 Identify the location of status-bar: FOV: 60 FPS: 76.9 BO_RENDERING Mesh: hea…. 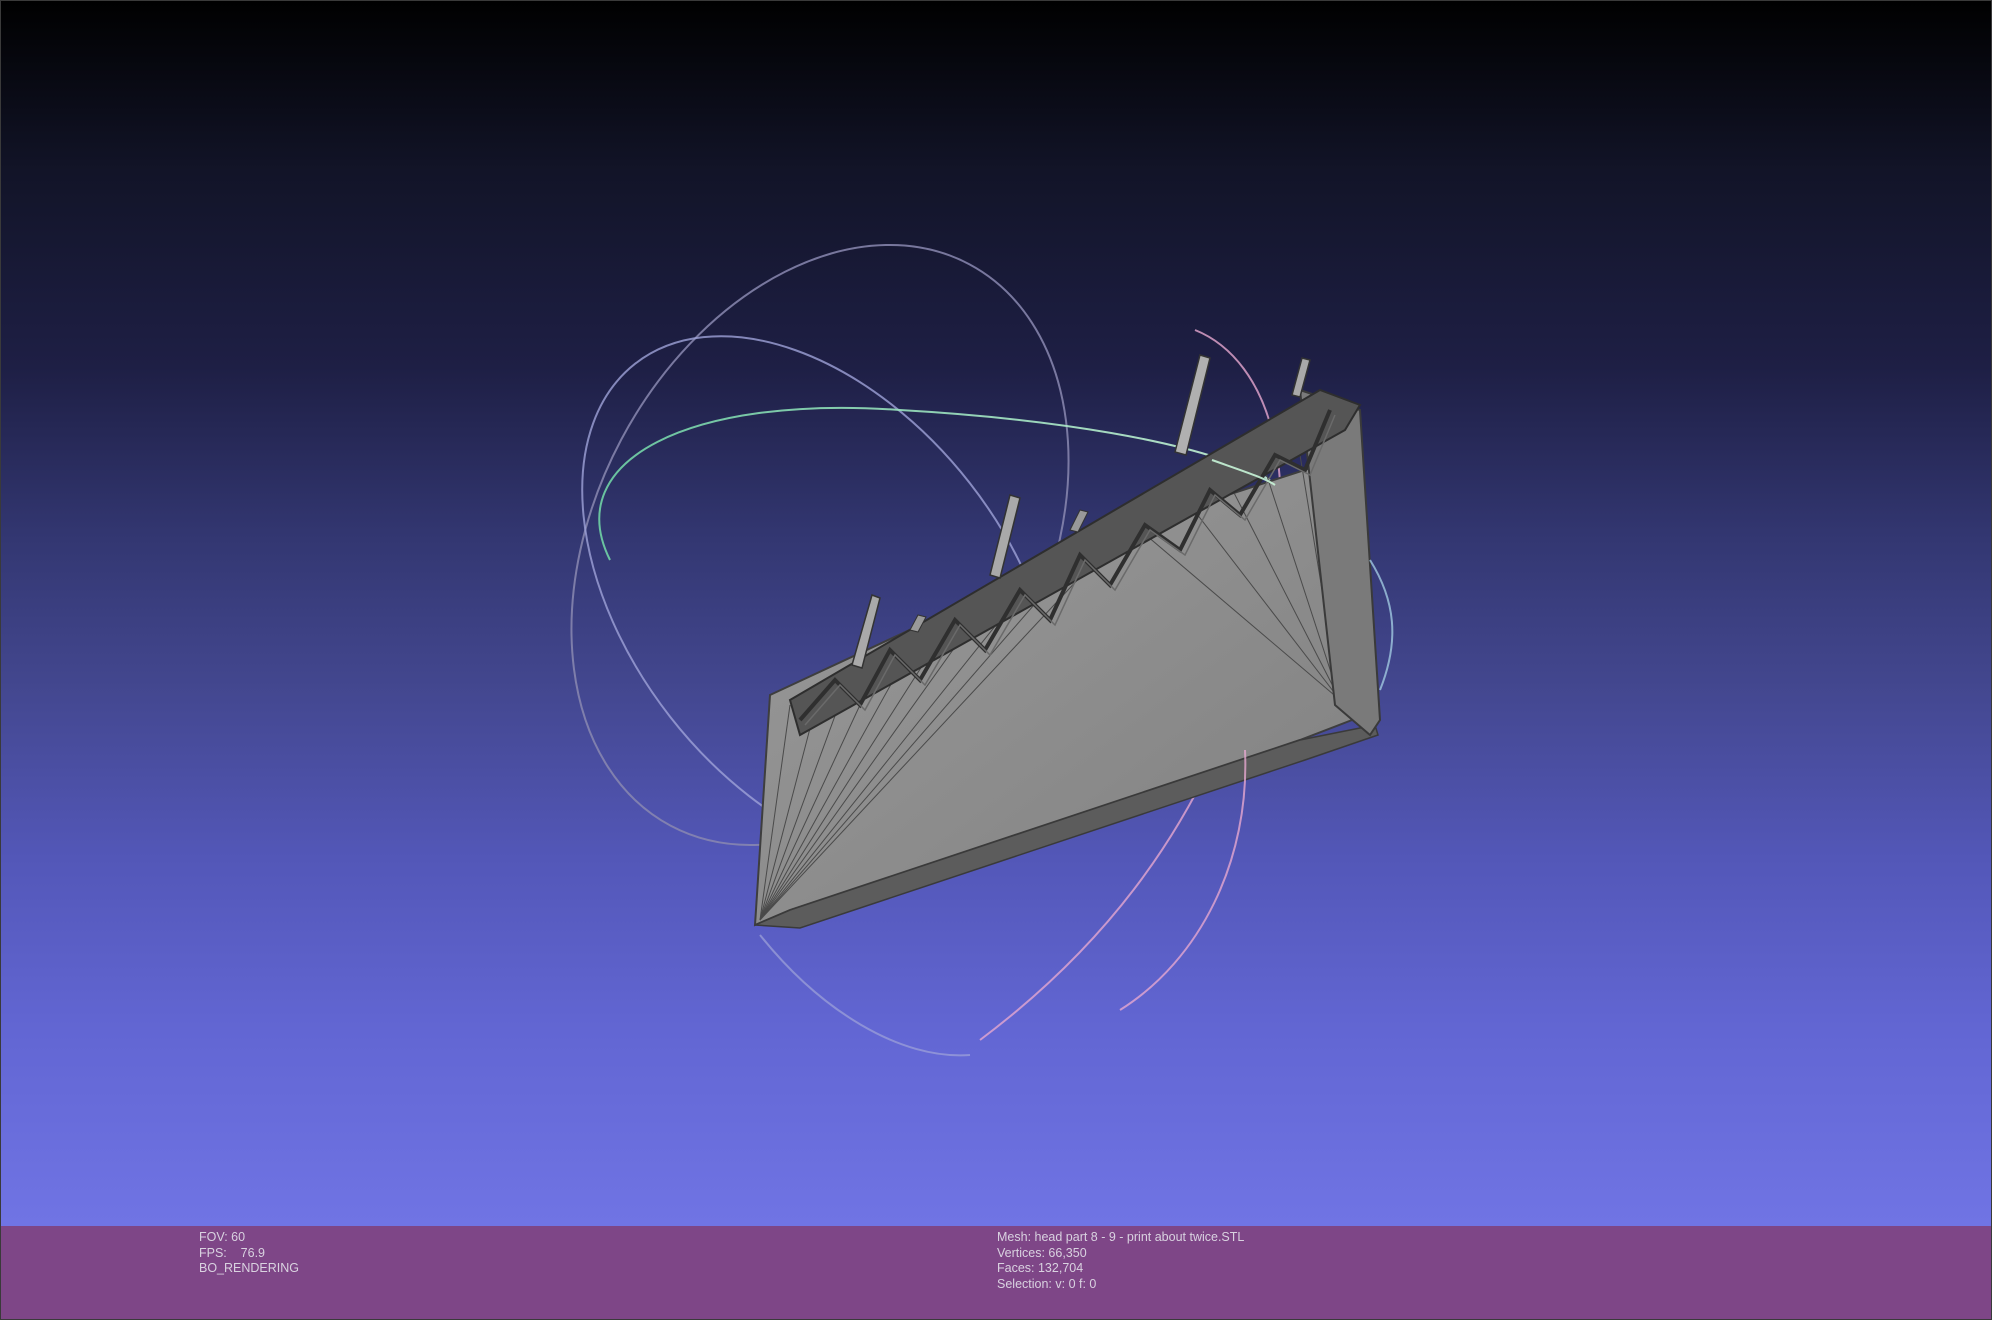
(996, 1273).